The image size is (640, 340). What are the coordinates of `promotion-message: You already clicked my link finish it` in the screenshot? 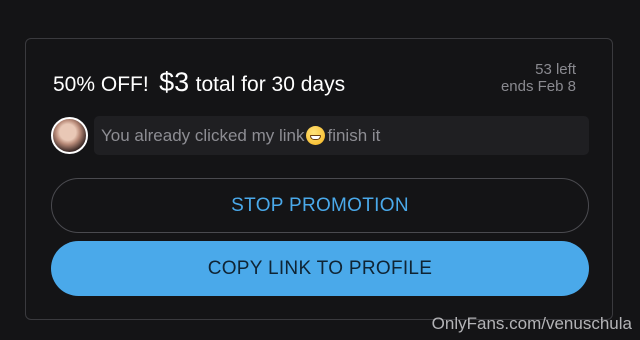 It's located at (341, 135).